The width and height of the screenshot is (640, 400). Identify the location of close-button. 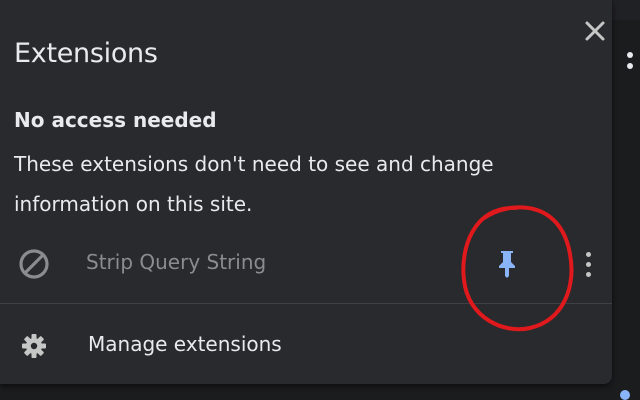
(595, 31).